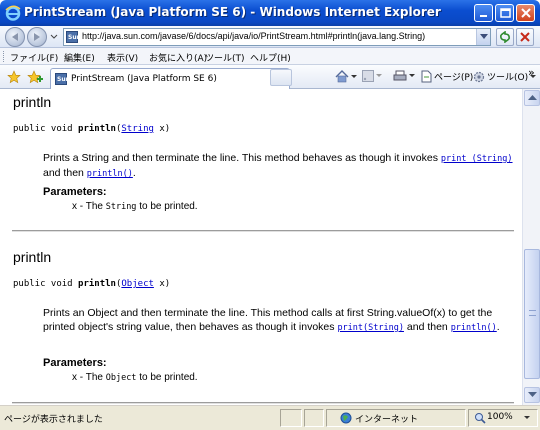 The height and width of the screenshot is (430, 540). I want to click on globe-icon, so click(346, 418).